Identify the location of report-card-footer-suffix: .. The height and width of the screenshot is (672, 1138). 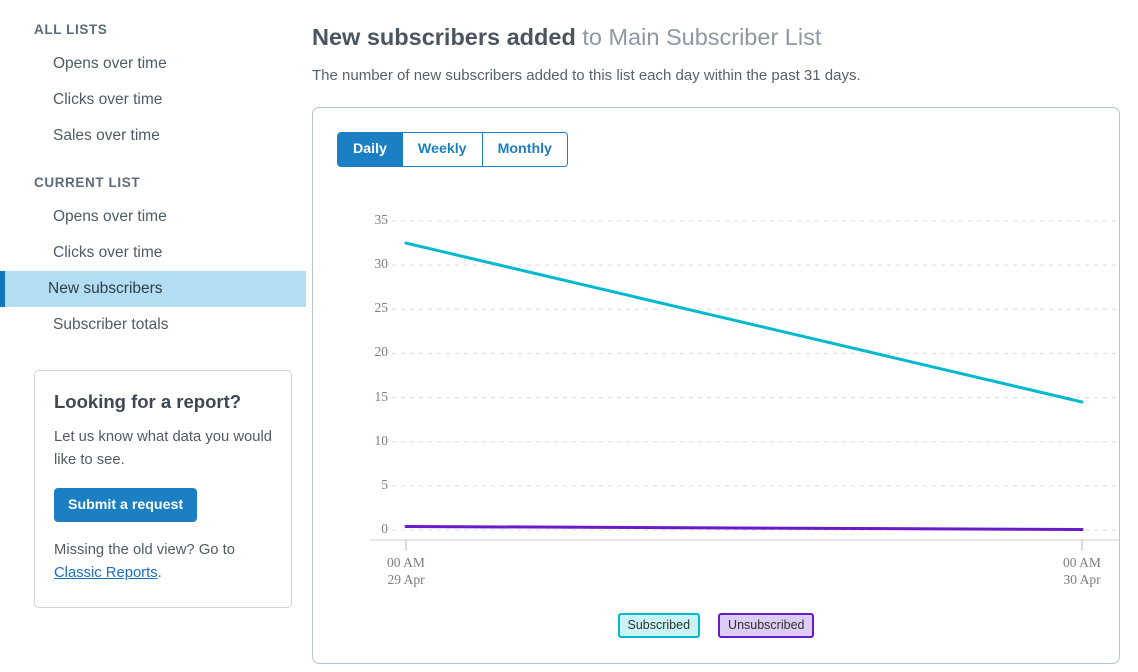
(159, 573).